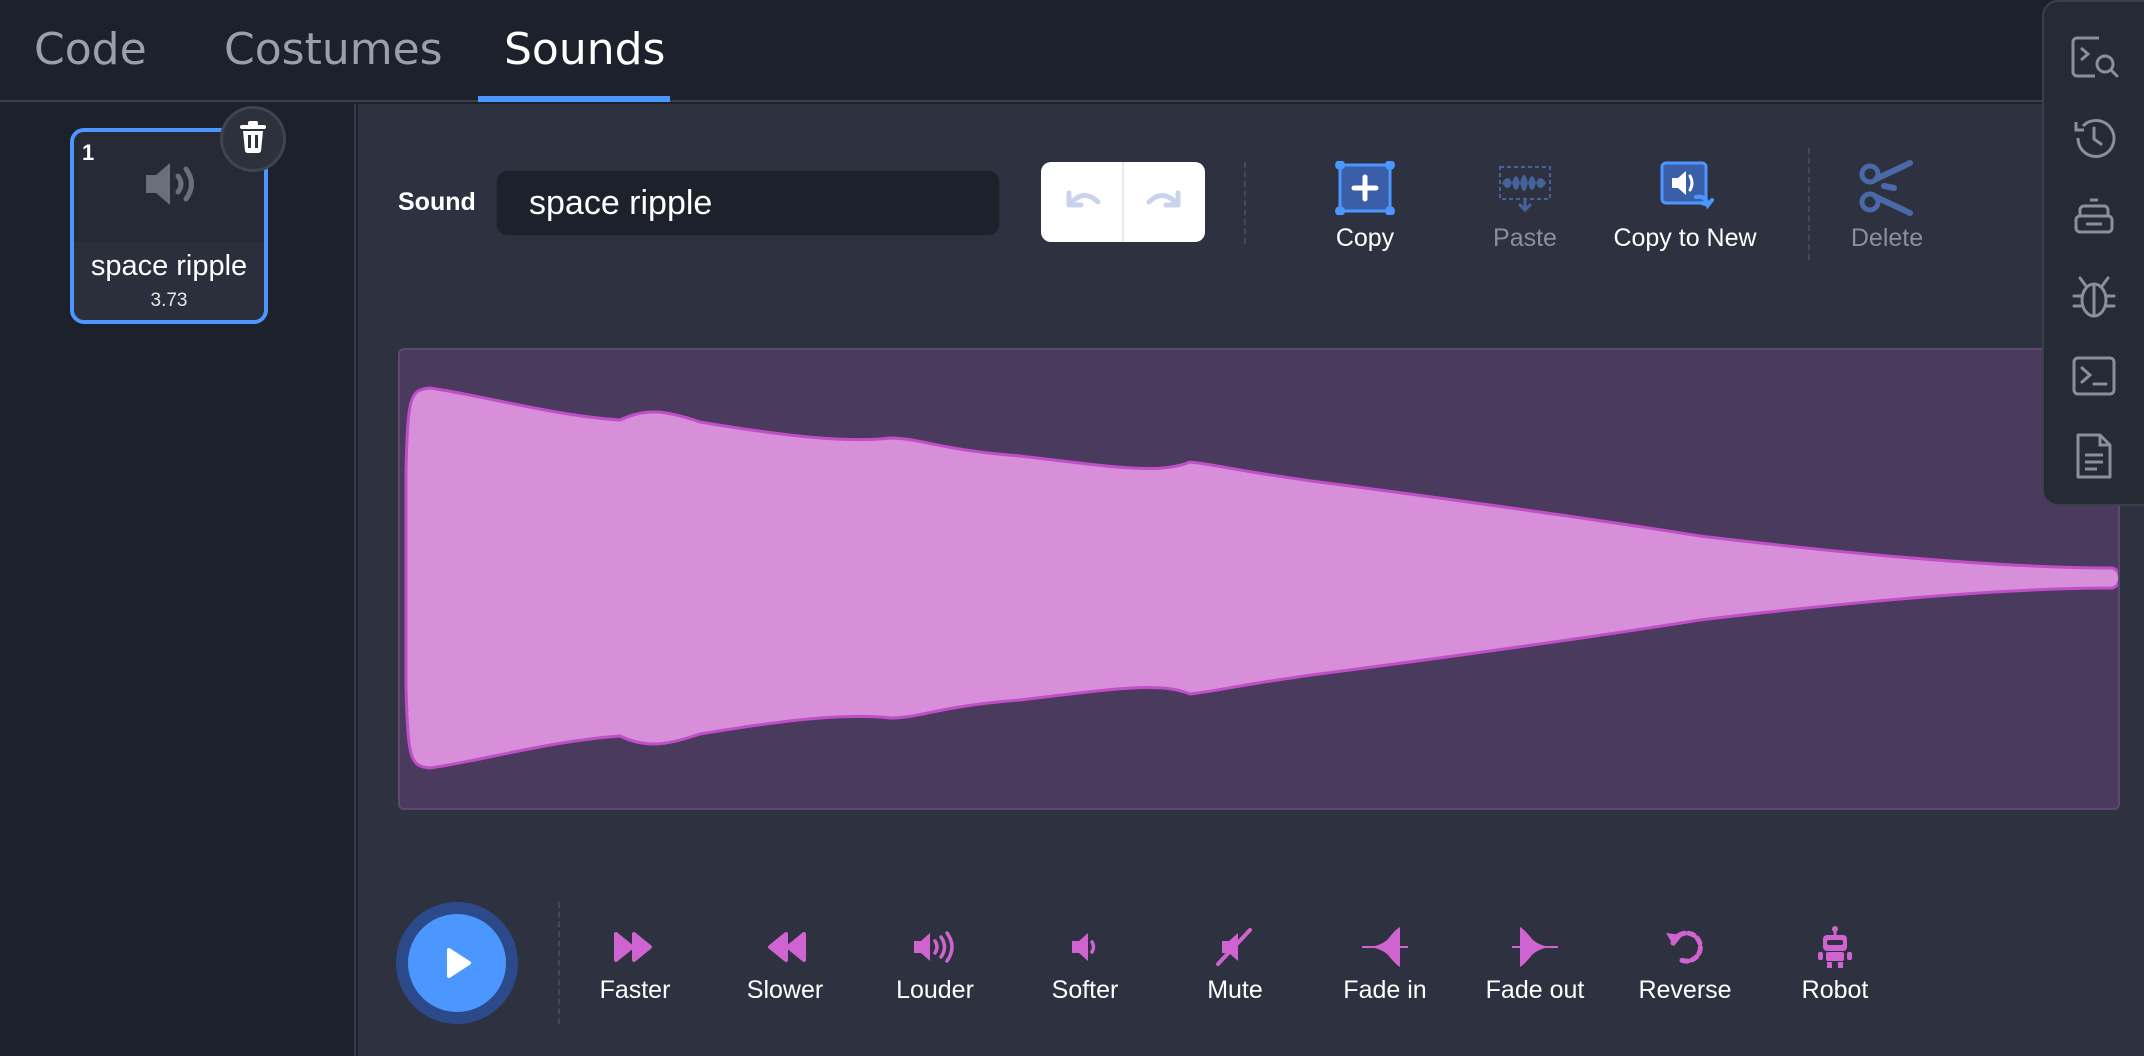  What do you see at coordinates (1685, 990) in the screenshot?
I see `reverse-label: Reverse` at bounding box center [1685, 990].